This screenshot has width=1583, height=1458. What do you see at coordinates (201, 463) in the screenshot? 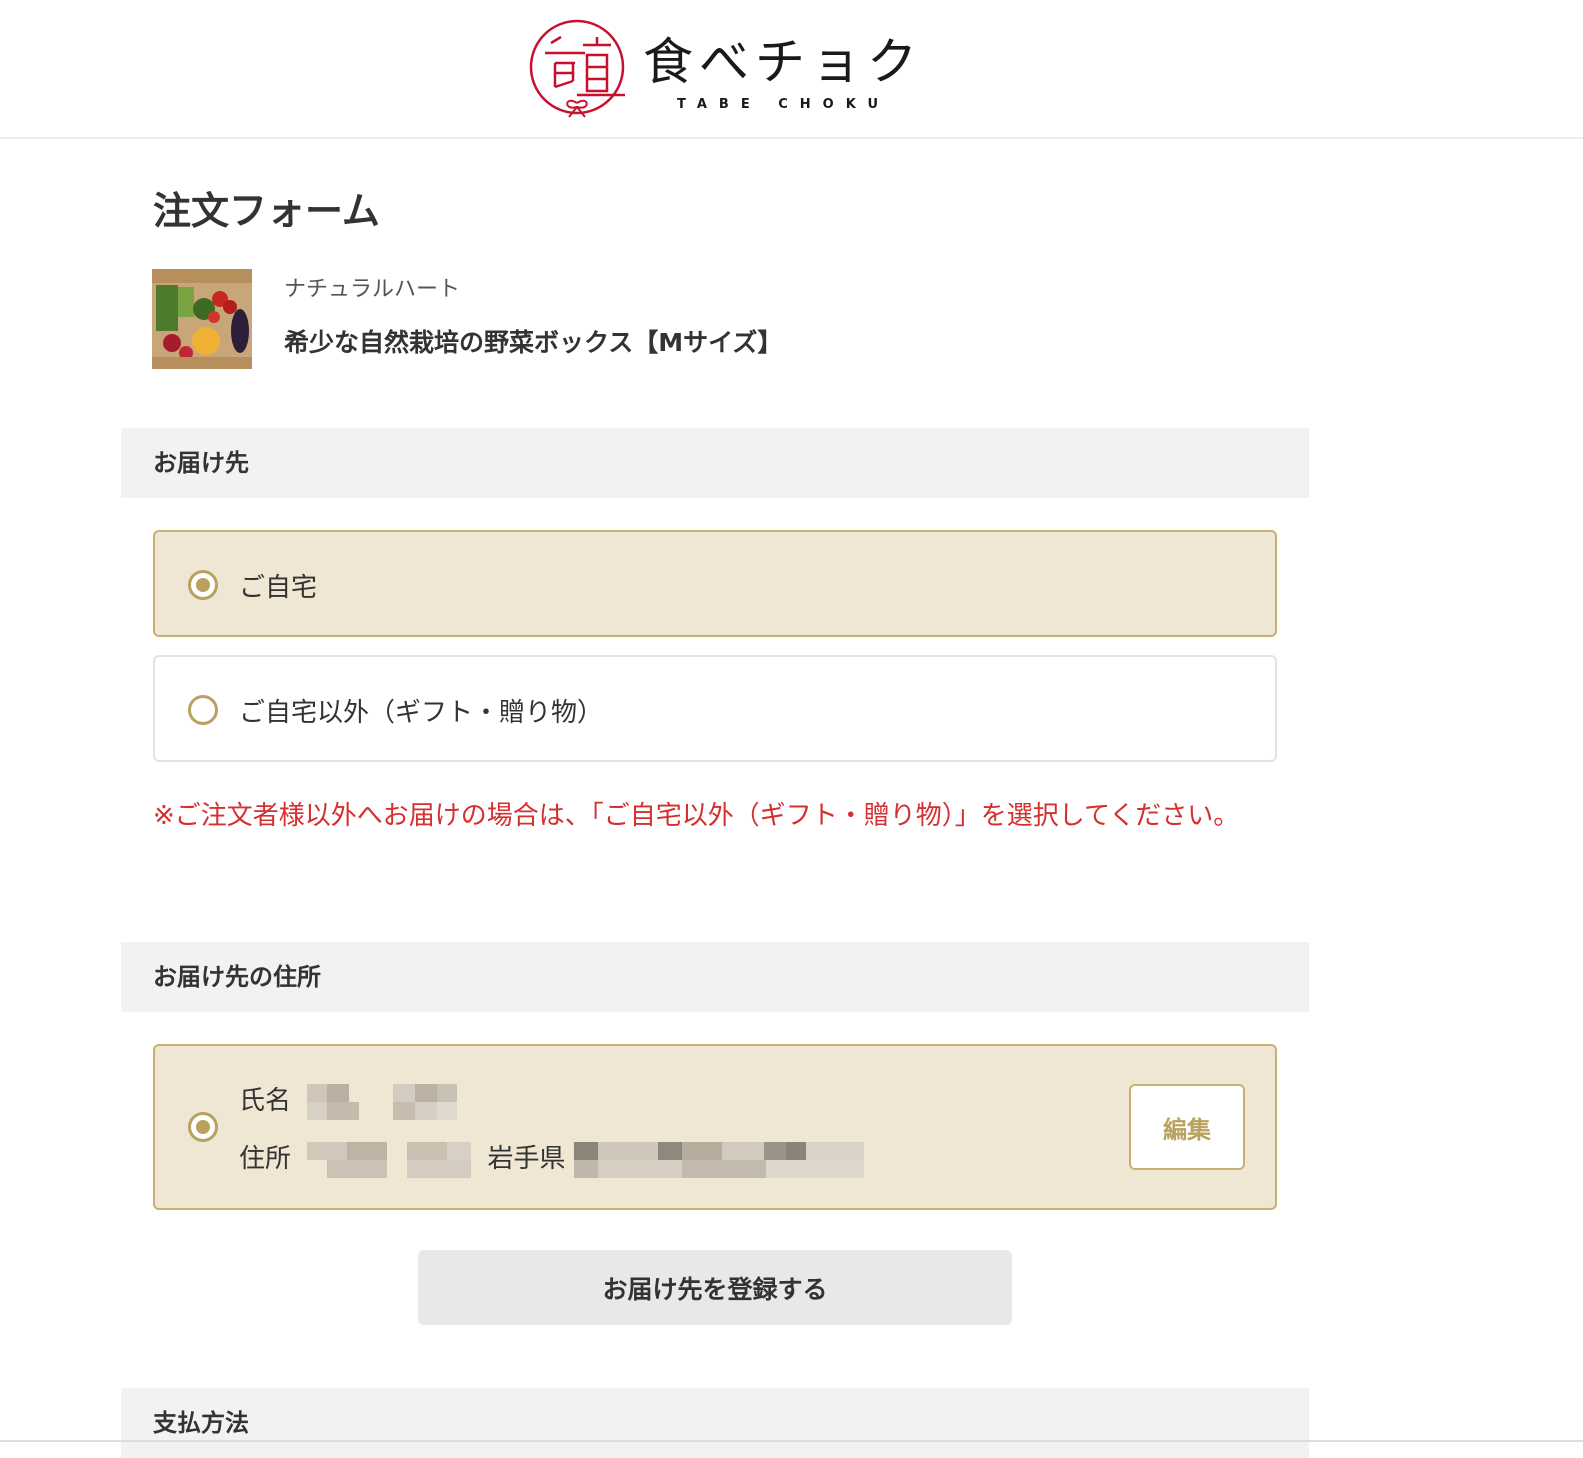
I see `delivery-section-title: お届け先` at bounding box center [201, 463].